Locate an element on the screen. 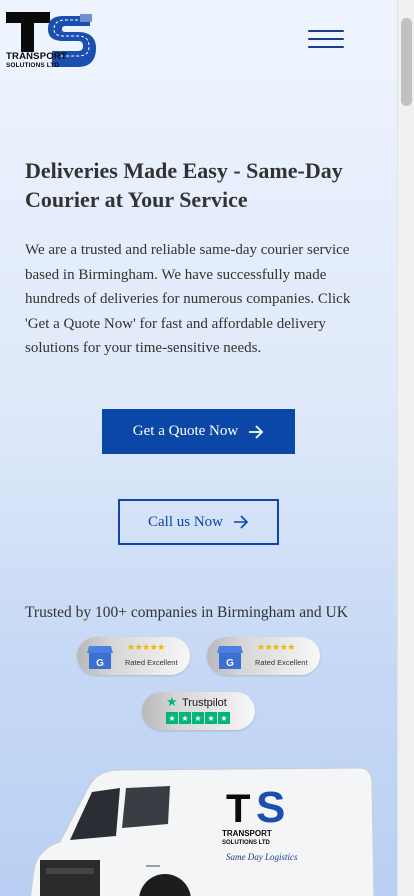 The image size is (414, 896). van-tagline: Same Day Logistics is located at coordinates (262, 857).